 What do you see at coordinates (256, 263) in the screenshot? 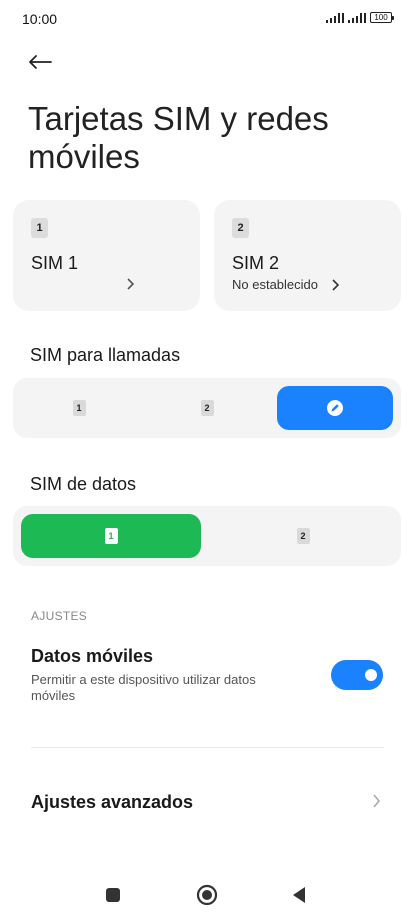
I see `sim-2-name: SIM 2` at bounding box center [256, 263].